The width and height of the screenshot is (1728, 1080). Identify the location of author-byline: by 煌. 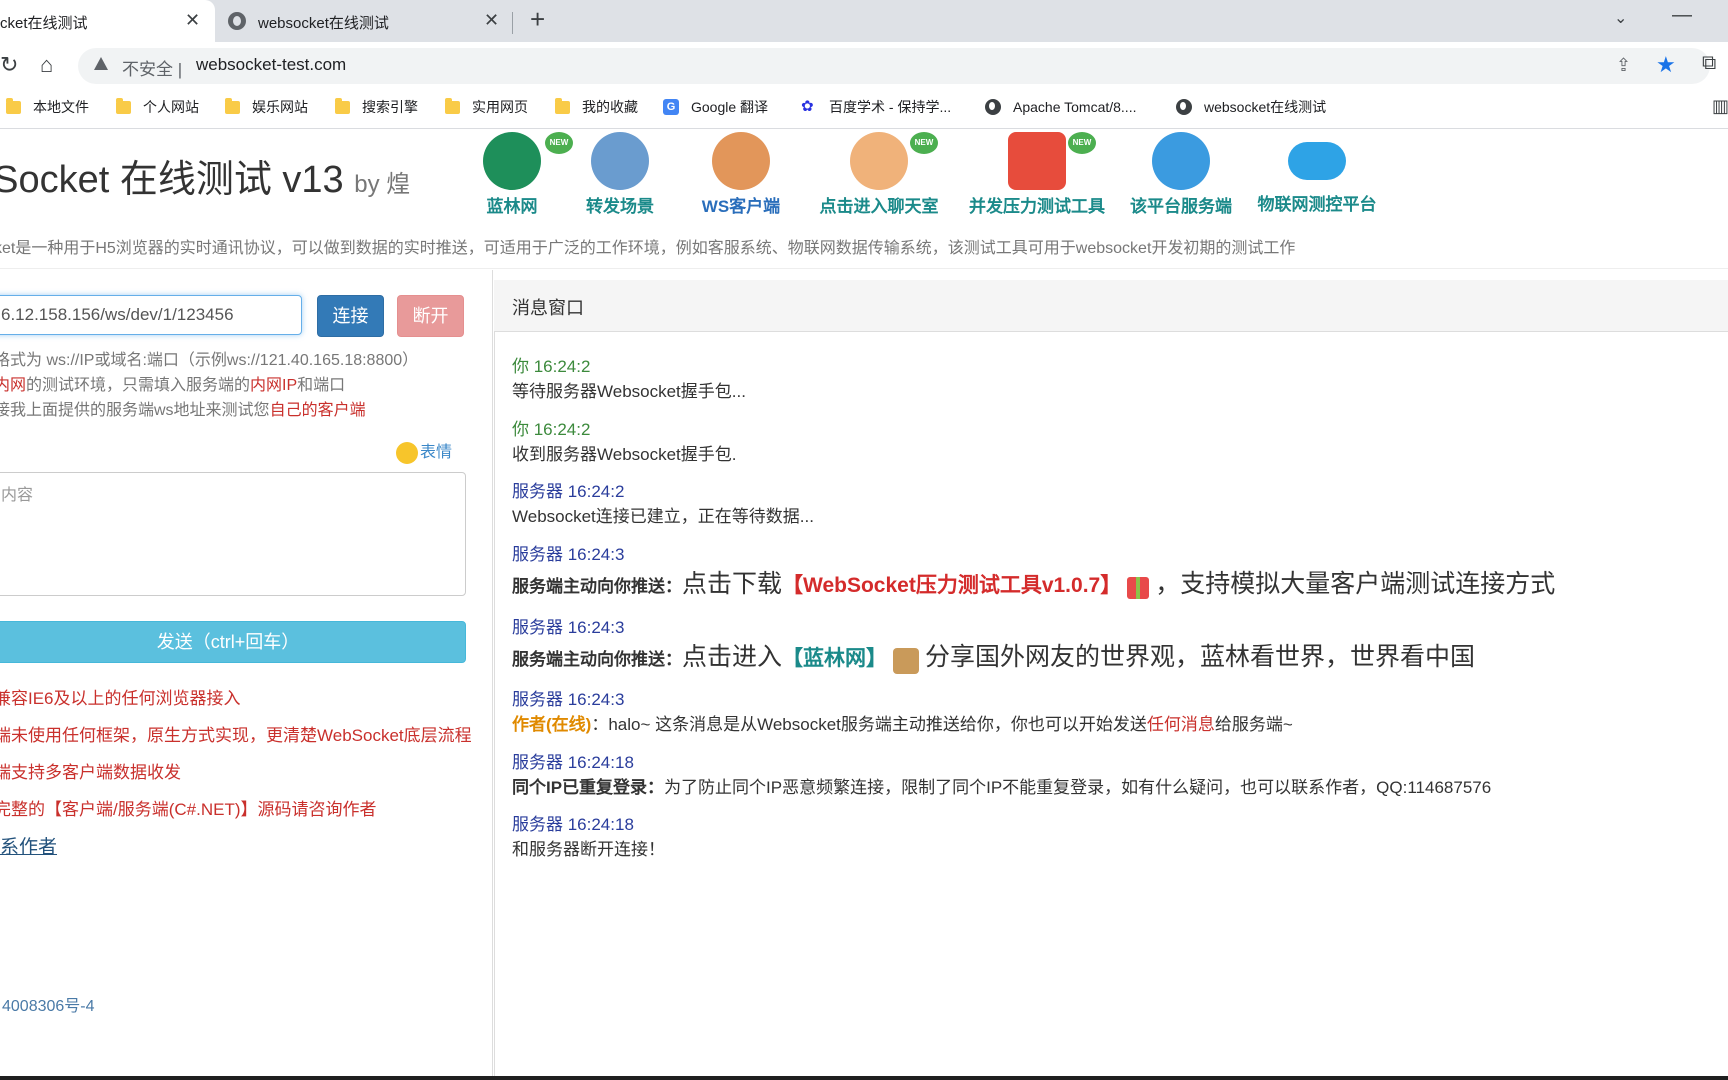
(382, 184).